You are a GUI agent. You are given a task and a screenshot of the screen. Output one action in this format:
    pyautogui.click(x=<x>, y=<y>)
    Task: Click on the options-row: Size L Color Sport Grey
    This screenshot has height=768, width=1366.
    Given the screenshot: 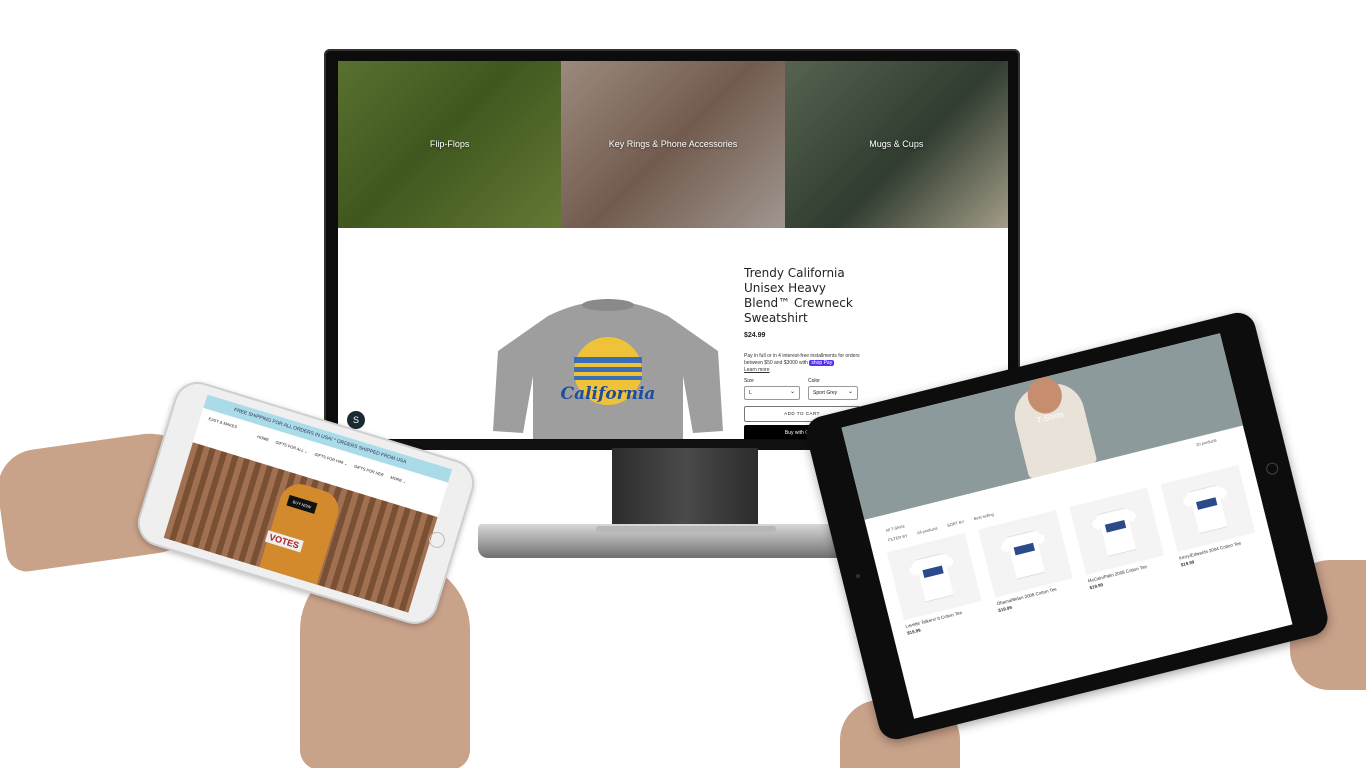 What is the action you would take?
    pyautogui.click(x=809, y=389)
    